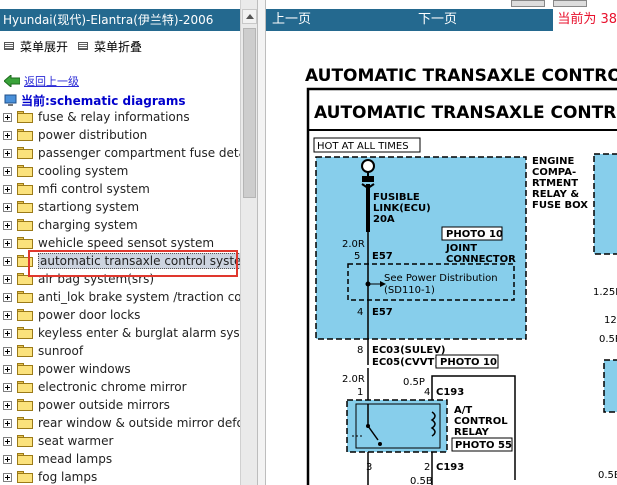 This screenshot has height=485, width=617. Describe the element at coordinates (83, 171) in the screenshot. I see `tree-item-label: cooling system` at that location.